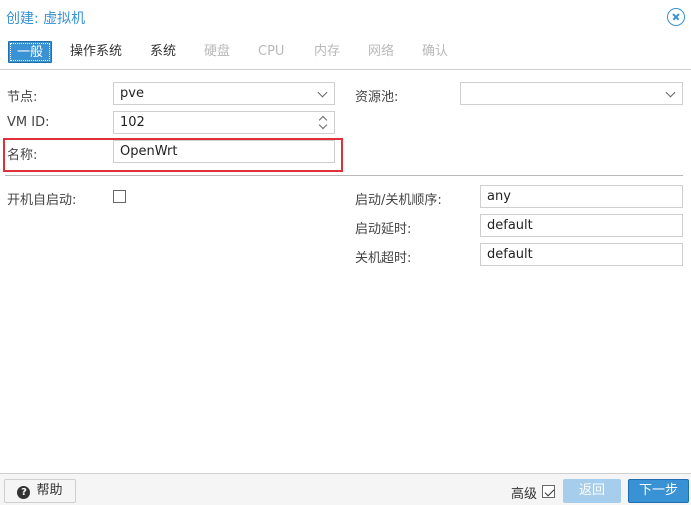 The image size is (691, 505). What do you see at coordinates (581, 225) in the screenshot?
I see `startup-delay-input: default` at bounding box center [581, 225].